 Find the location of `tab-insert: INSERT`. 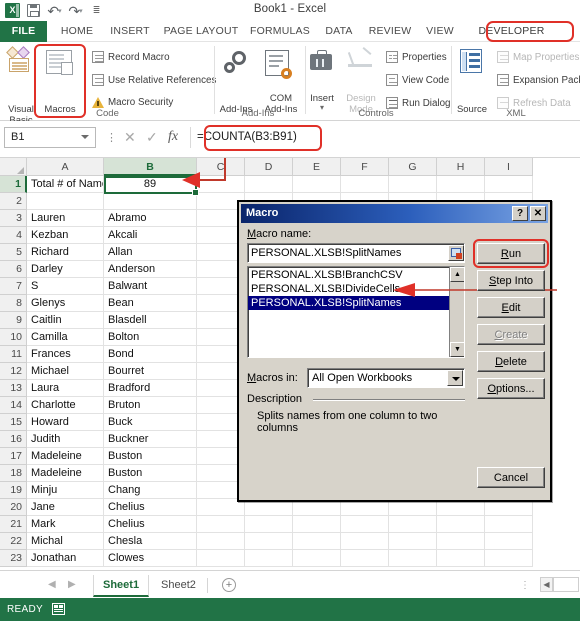

tab-insert: INSERT is located at coordinates (130, 31).